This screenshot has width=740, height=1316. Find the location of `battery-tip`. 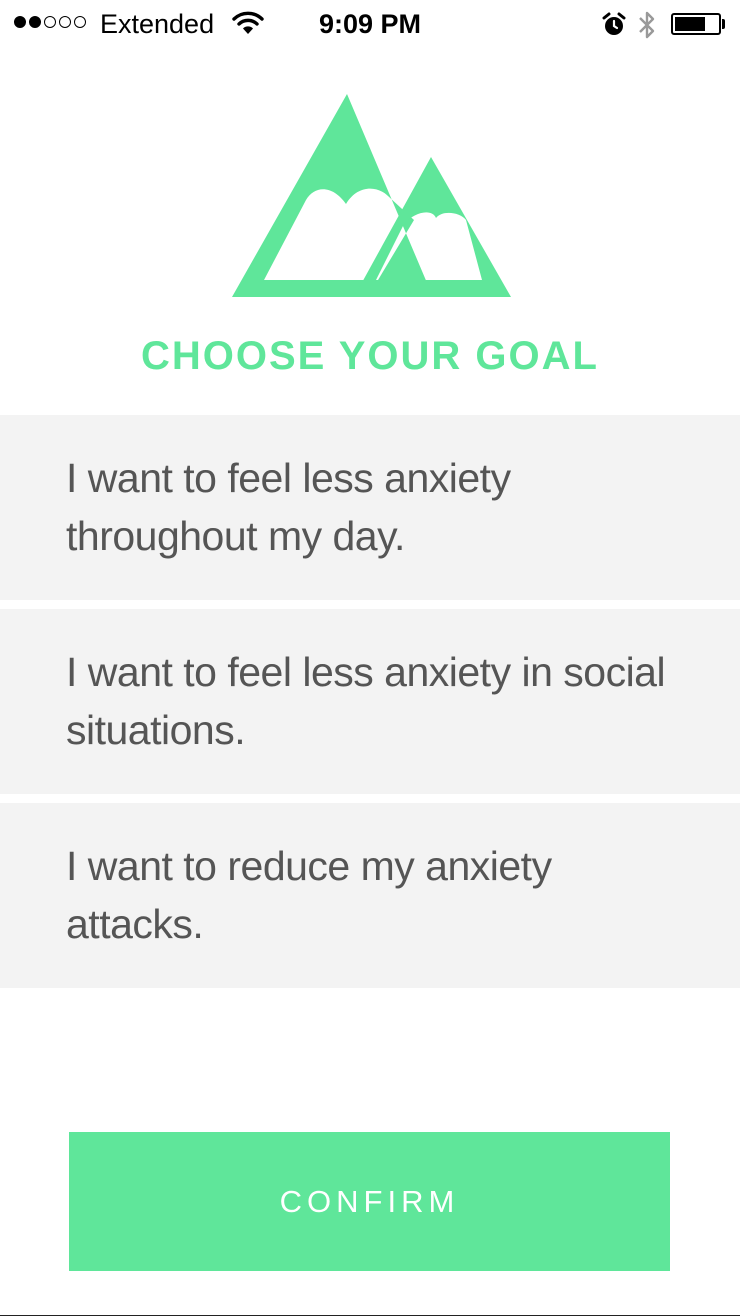

battery-tip is located at coordinates (723, 24).